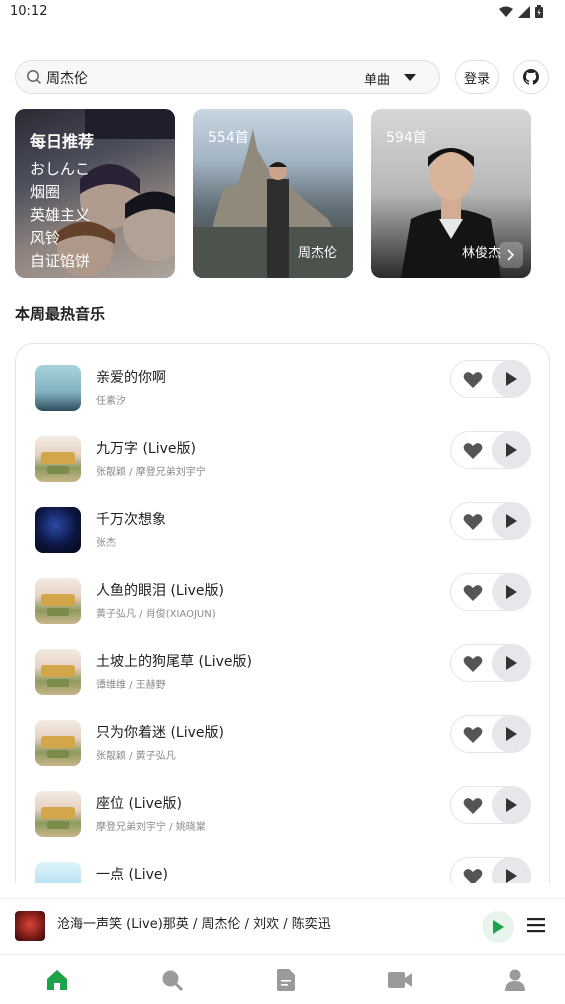 This screenshot has height=1004, width=565. I want to click on search-type-select: 单曲, so click(377, 78).